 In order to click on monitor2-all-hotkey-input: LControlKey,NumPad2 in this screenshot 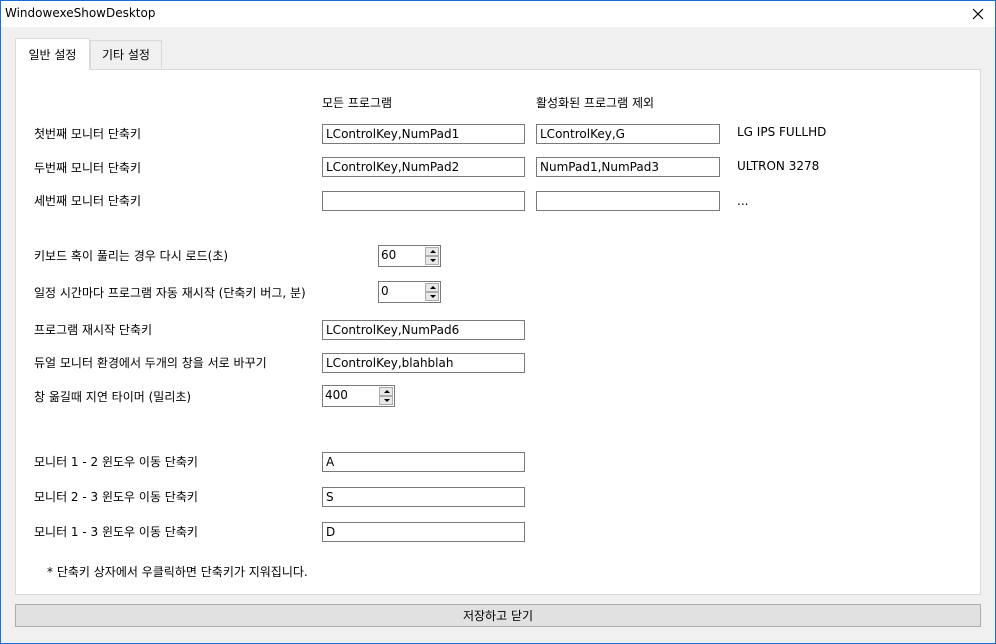, I will do `click(423, 167)`.